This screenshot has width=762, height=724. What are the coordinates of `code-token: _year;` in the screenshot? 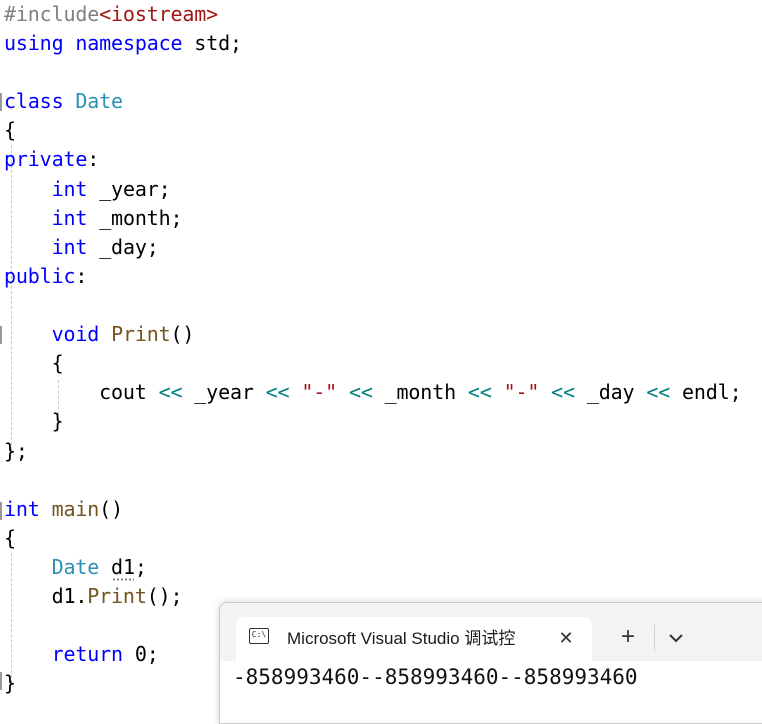 It's located at (129, 189).